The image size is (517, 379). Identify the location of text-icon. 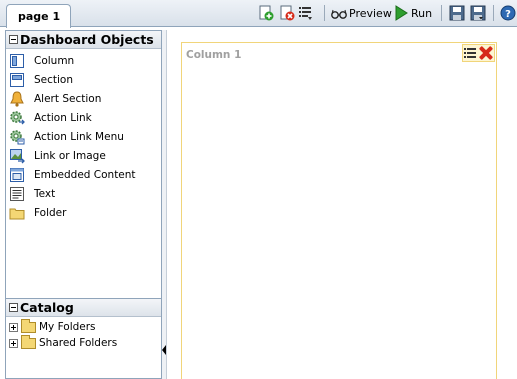
(17, 194).